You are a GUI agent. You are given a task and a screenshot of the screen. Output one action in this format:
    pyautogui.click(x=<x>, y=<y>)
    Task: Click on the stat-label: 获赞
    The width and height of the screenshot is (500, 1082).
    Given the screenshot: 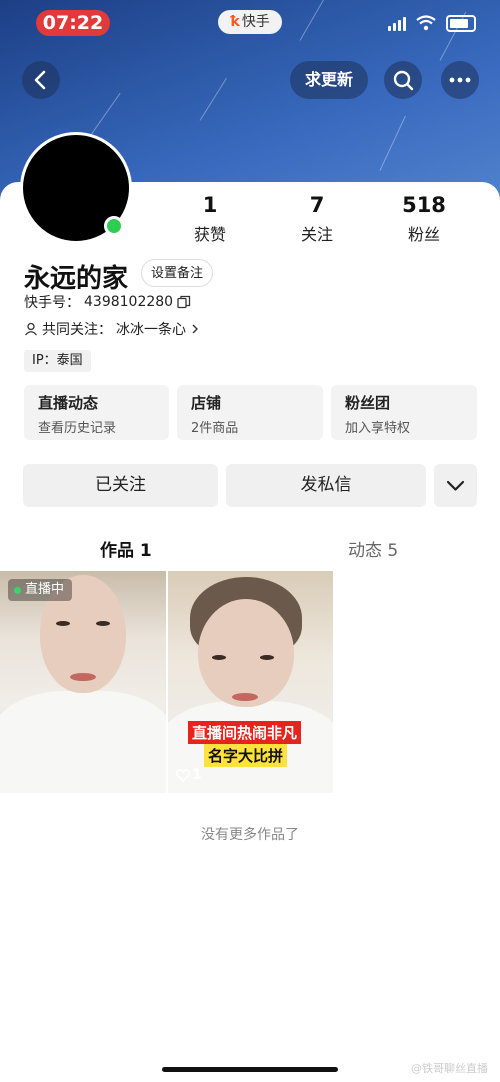 What is the action you would take?
    pyautogui.click(x=209, y=234)
    